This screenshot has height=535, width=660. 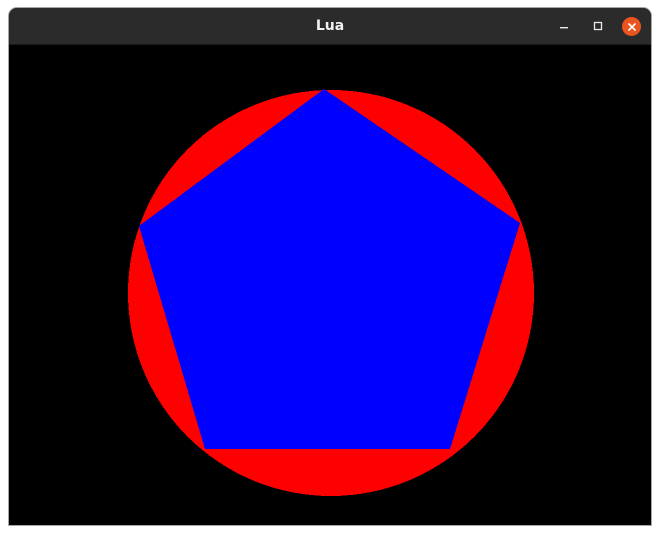 I want to click on maximize-button, so click(x=598, y=26).